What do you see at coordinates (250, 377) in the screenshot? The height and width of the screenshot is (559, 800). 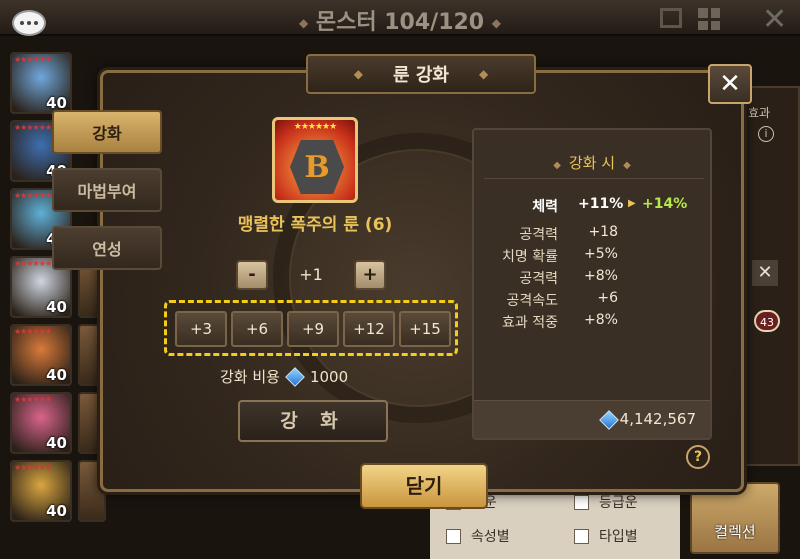 I see `cost-label: 강화 비용` at bounding box center [250, 377].